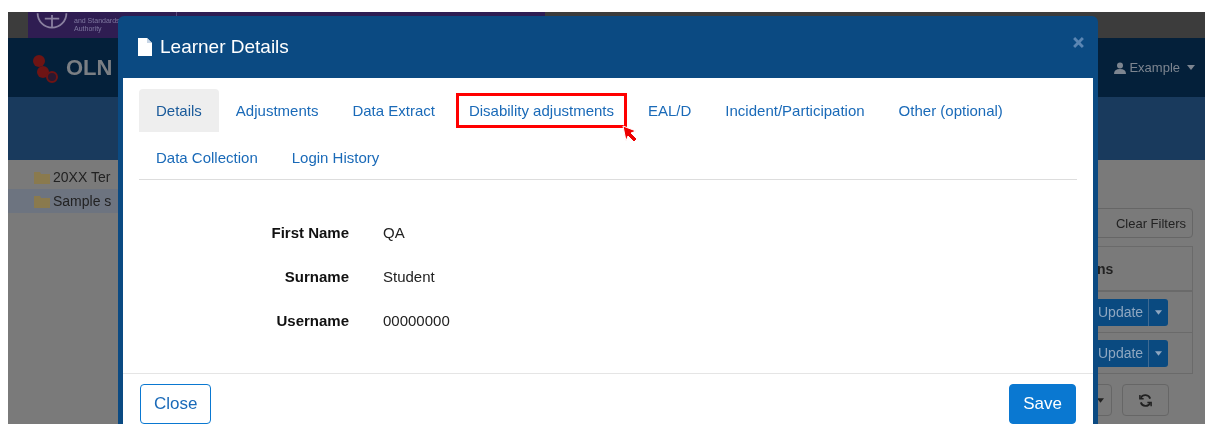 This screenshot has width=1205, height=424. I want to click on refresh-icon, so click(1145, 400).